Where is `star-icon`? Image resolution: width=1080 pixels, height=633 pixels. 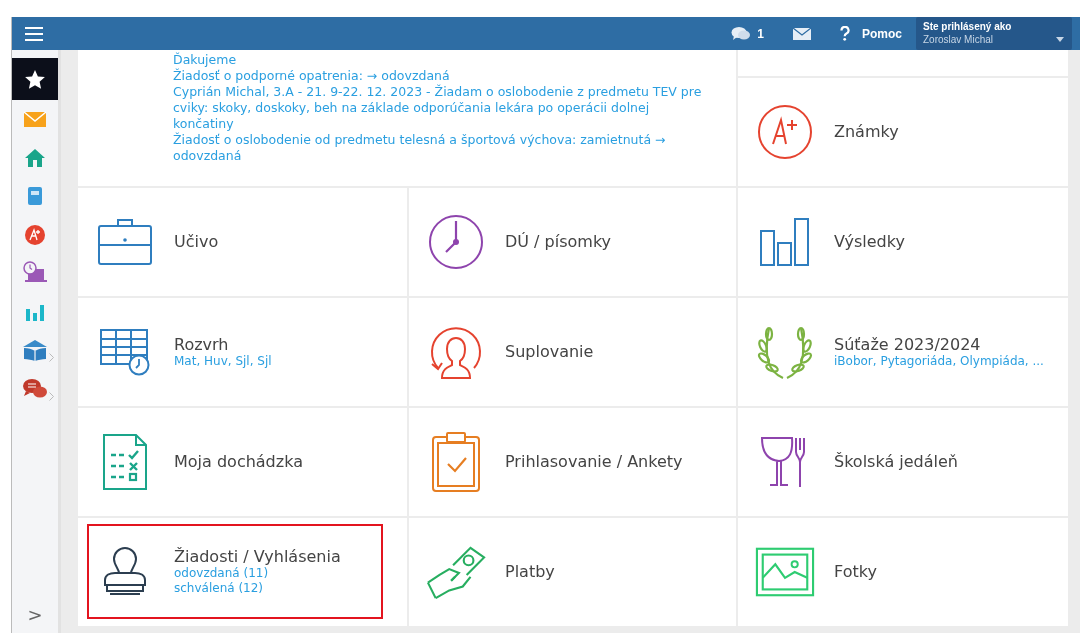
star-icon is located at coordinates (35, 79).